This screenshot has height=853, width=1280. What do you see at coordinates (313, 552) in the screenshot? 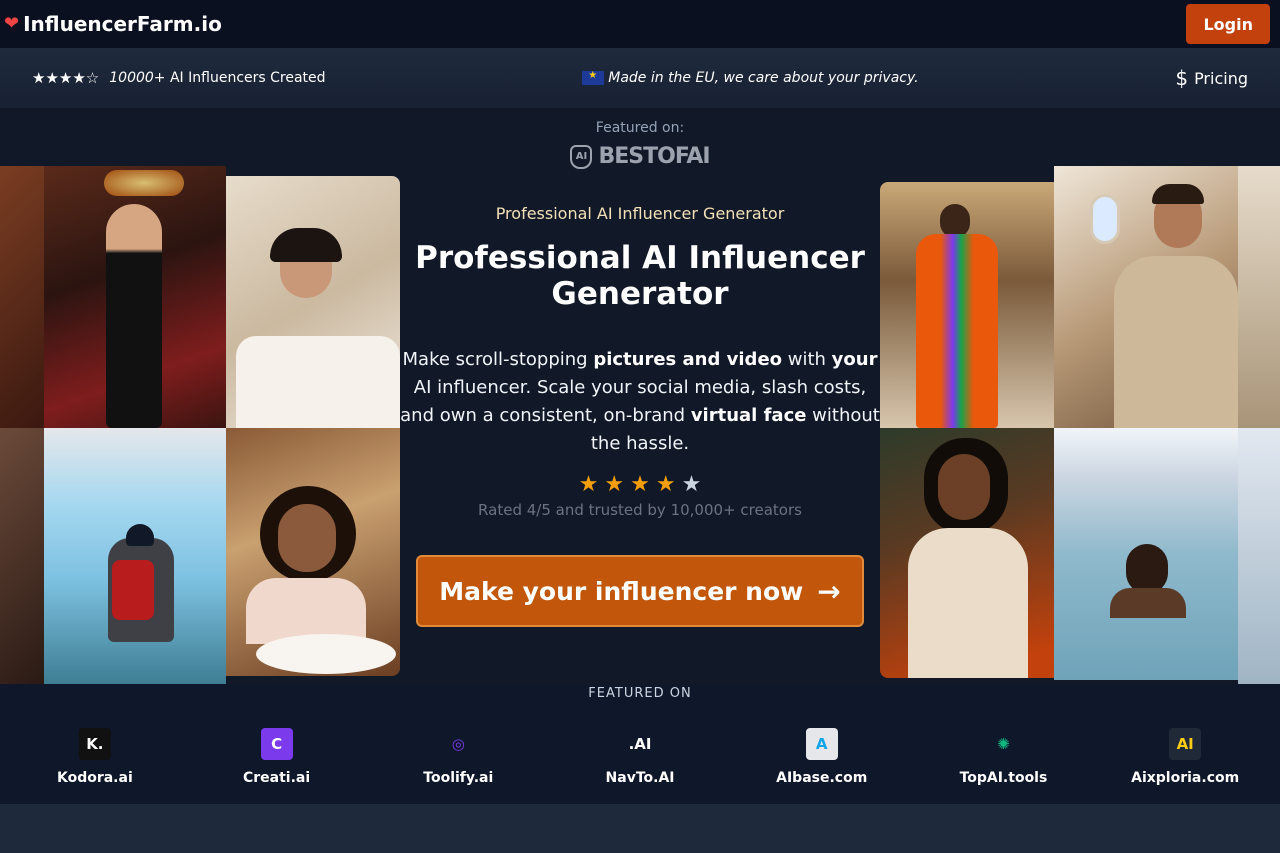
I see `collage-image-woman-dinner` at bounding box center [313, 552].